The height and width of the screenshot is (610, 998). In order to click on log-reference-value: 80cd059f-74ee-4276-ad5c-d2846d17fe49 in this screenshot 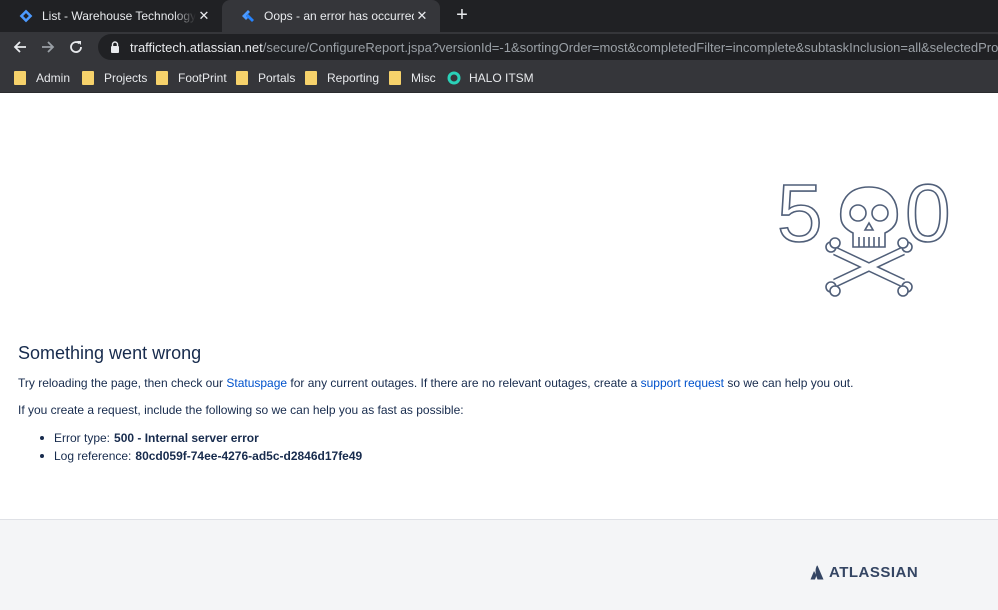, I will do `click(249, 456)`.